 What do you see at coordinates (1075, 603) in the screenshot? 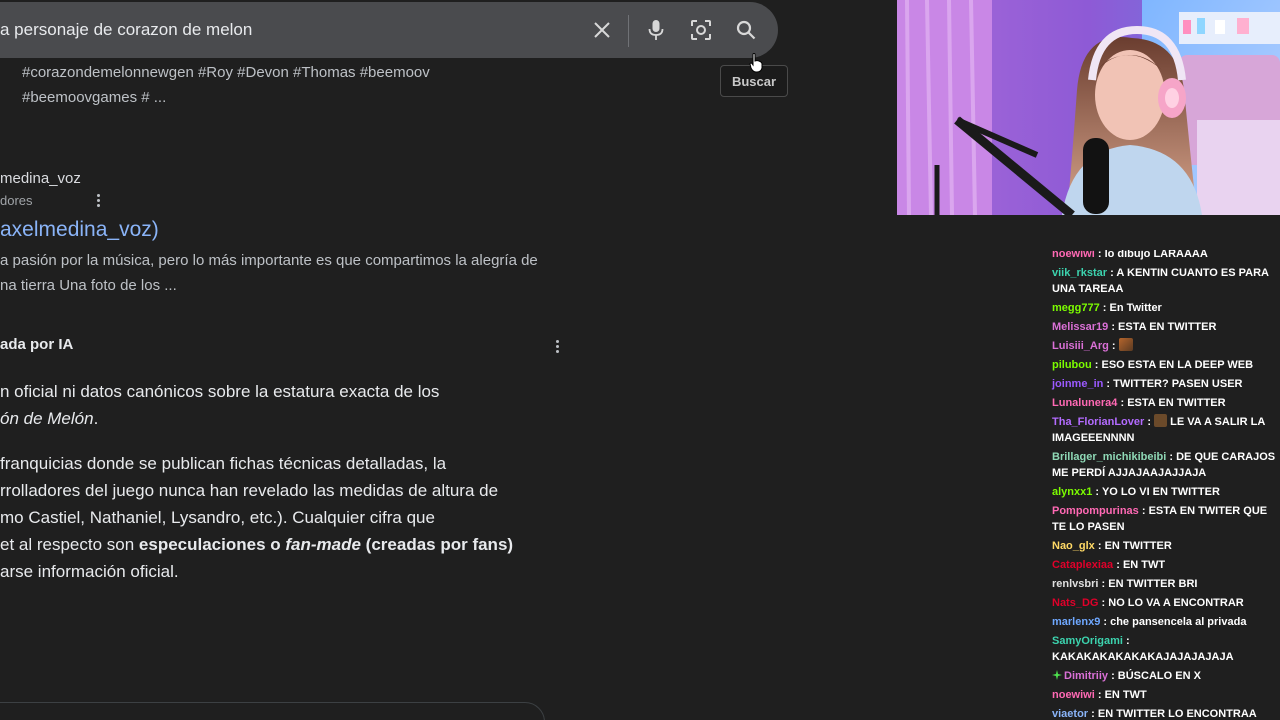
I see `chat-username: Nats_DG` at bounding box center [1075, 603].